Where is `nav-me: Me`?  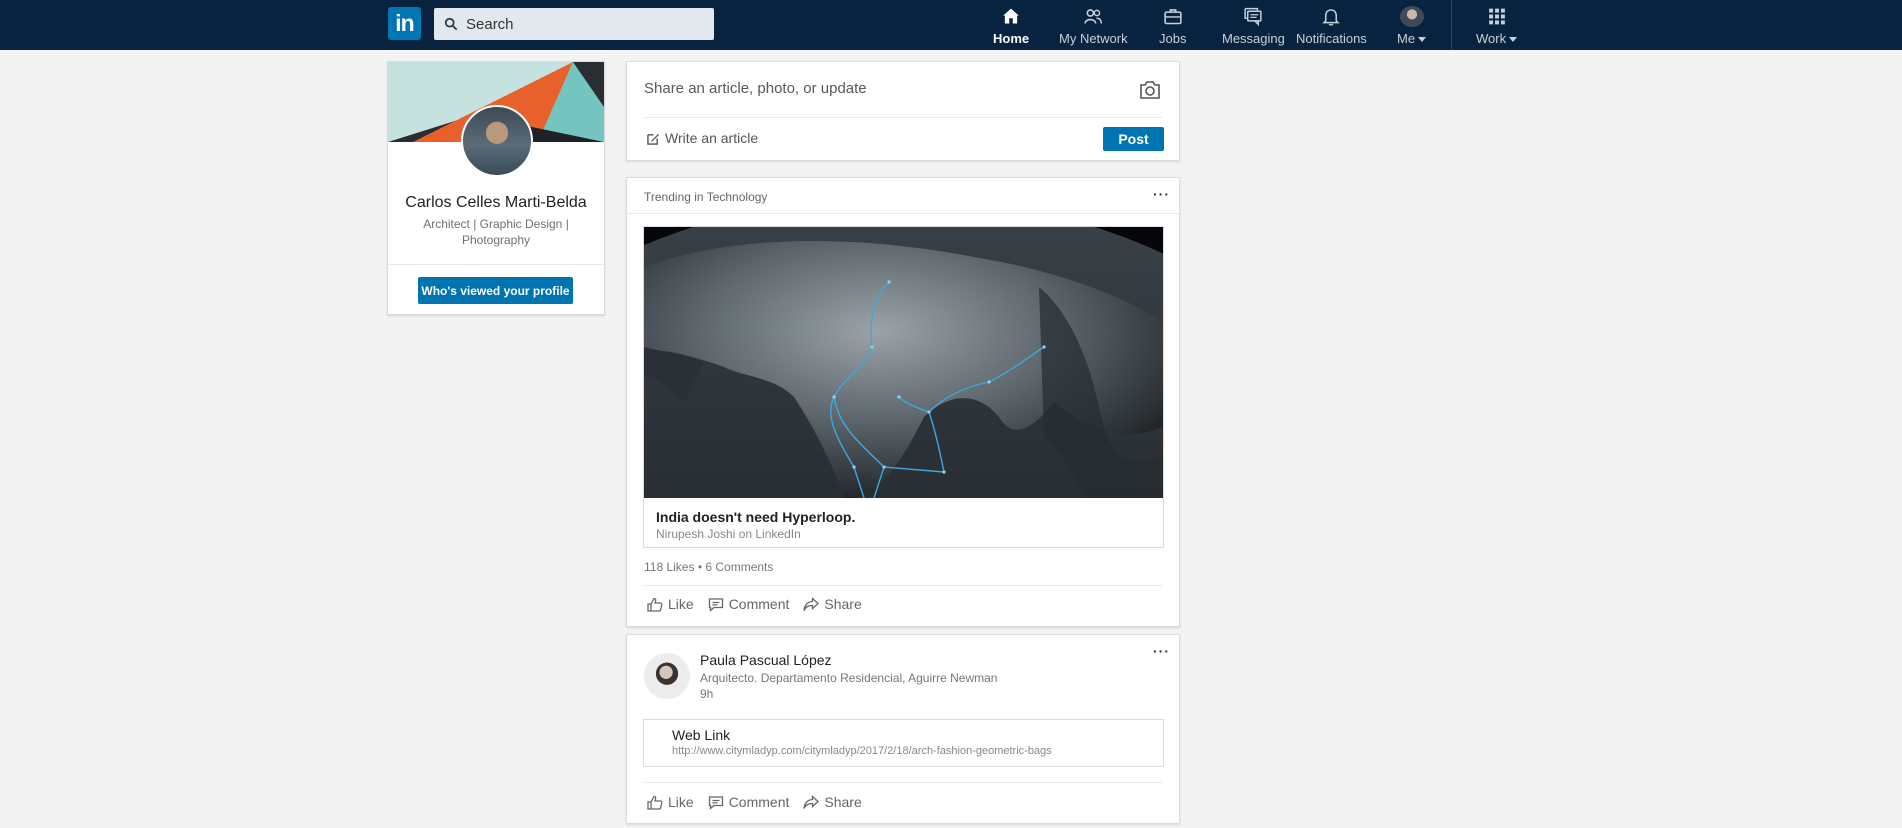
nav-me: Me is located at coordinates (1412, 26).